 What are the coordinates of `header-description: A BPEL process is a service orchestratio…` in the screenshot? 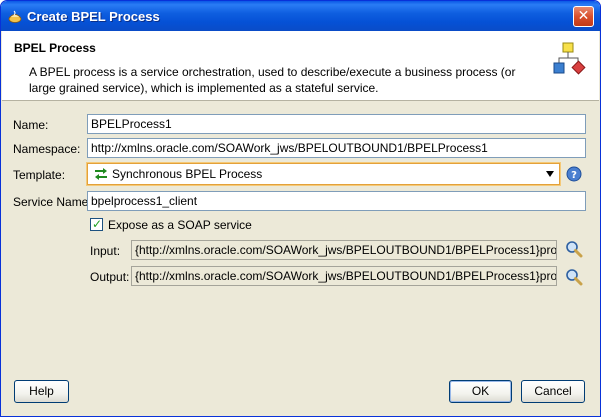 It's located at (272, 80).